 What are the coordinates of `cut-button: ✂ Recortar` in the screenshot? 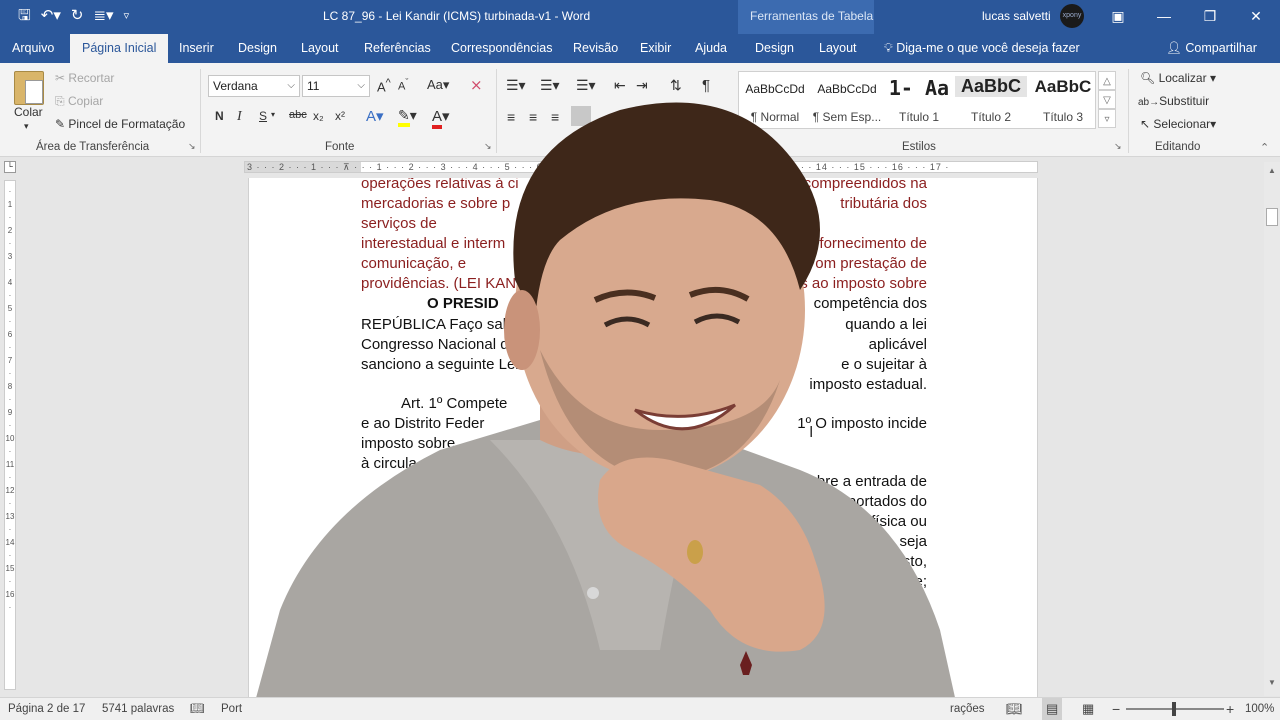 It's located at (84, 78).